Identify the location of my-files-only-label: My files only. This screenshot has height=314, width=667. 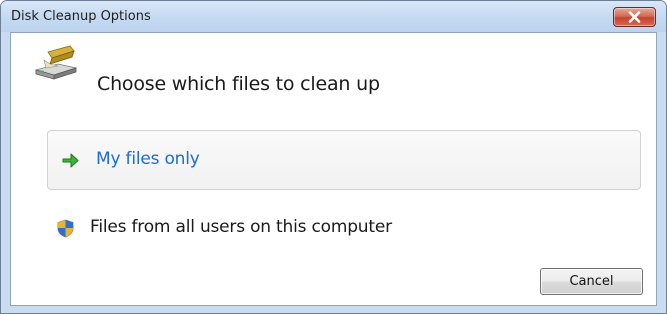
(148, 159).